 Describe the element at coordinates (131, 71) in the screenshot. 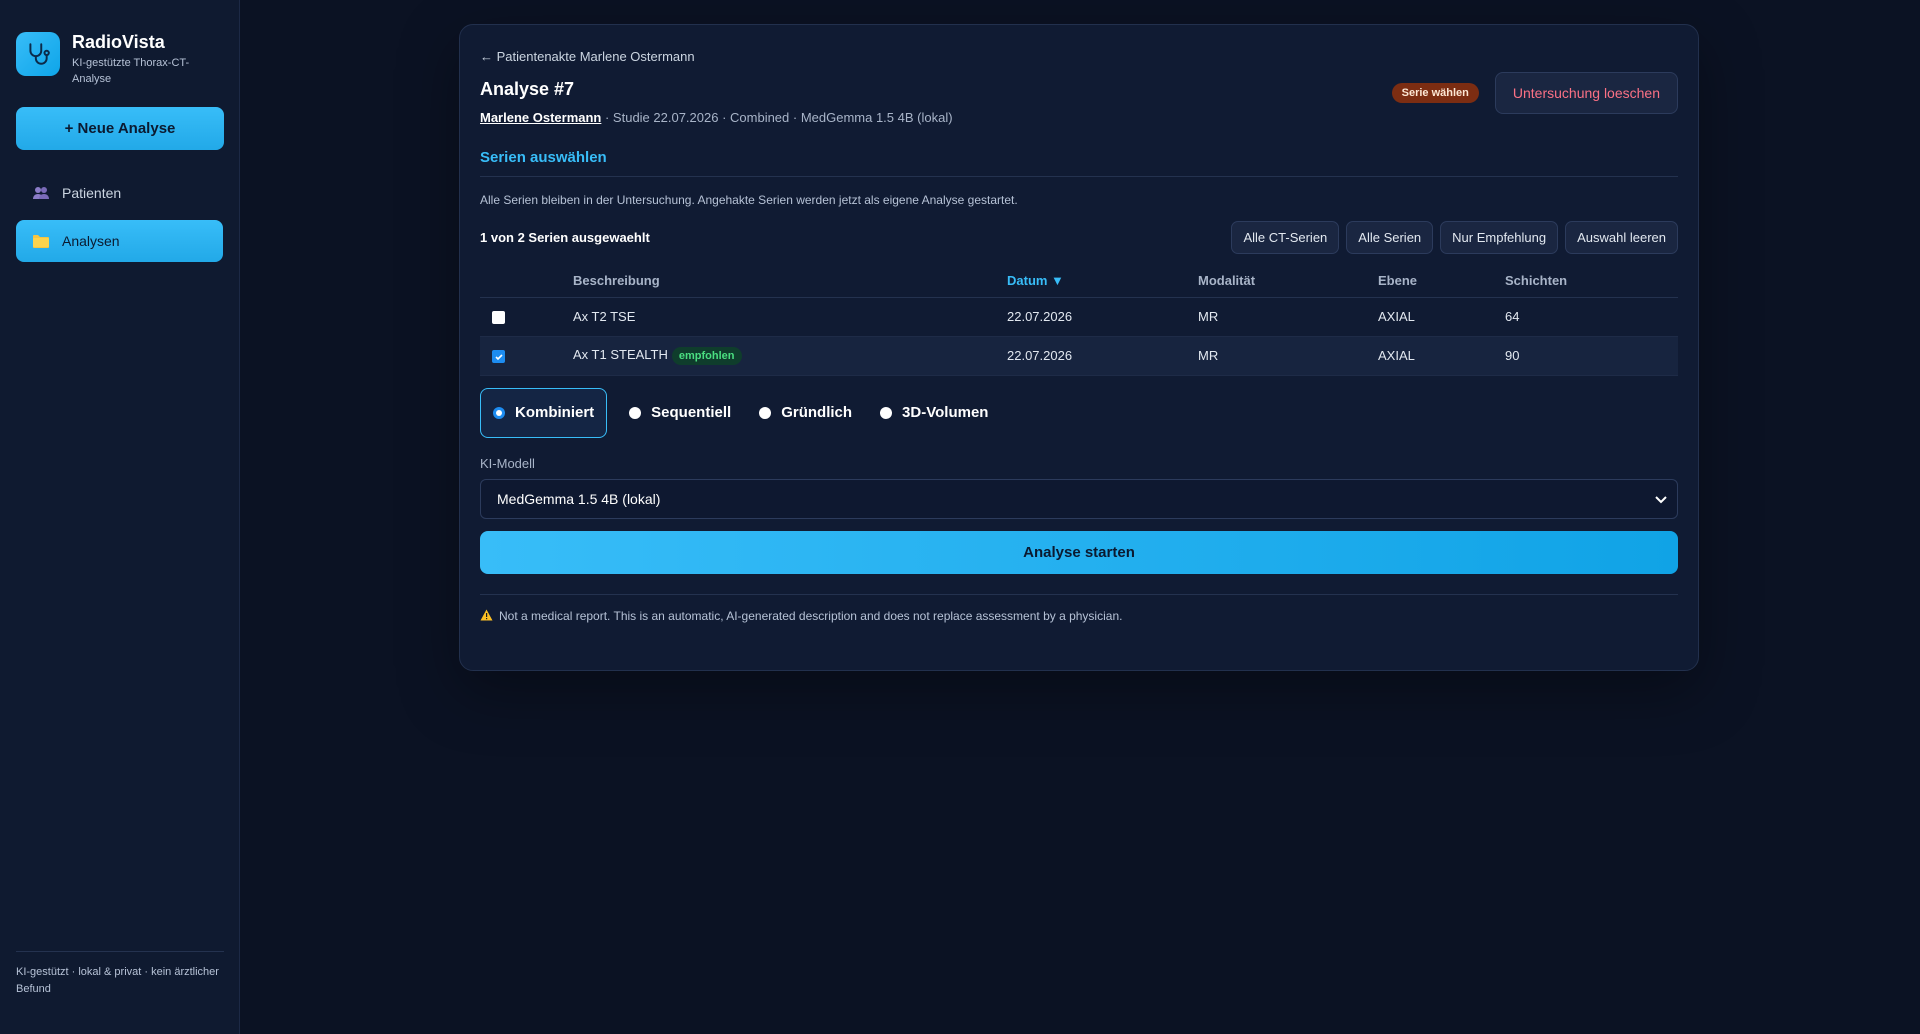

I see `brand-subtitle: KI-gestützte Thorax-CT-Analyse` at that location.